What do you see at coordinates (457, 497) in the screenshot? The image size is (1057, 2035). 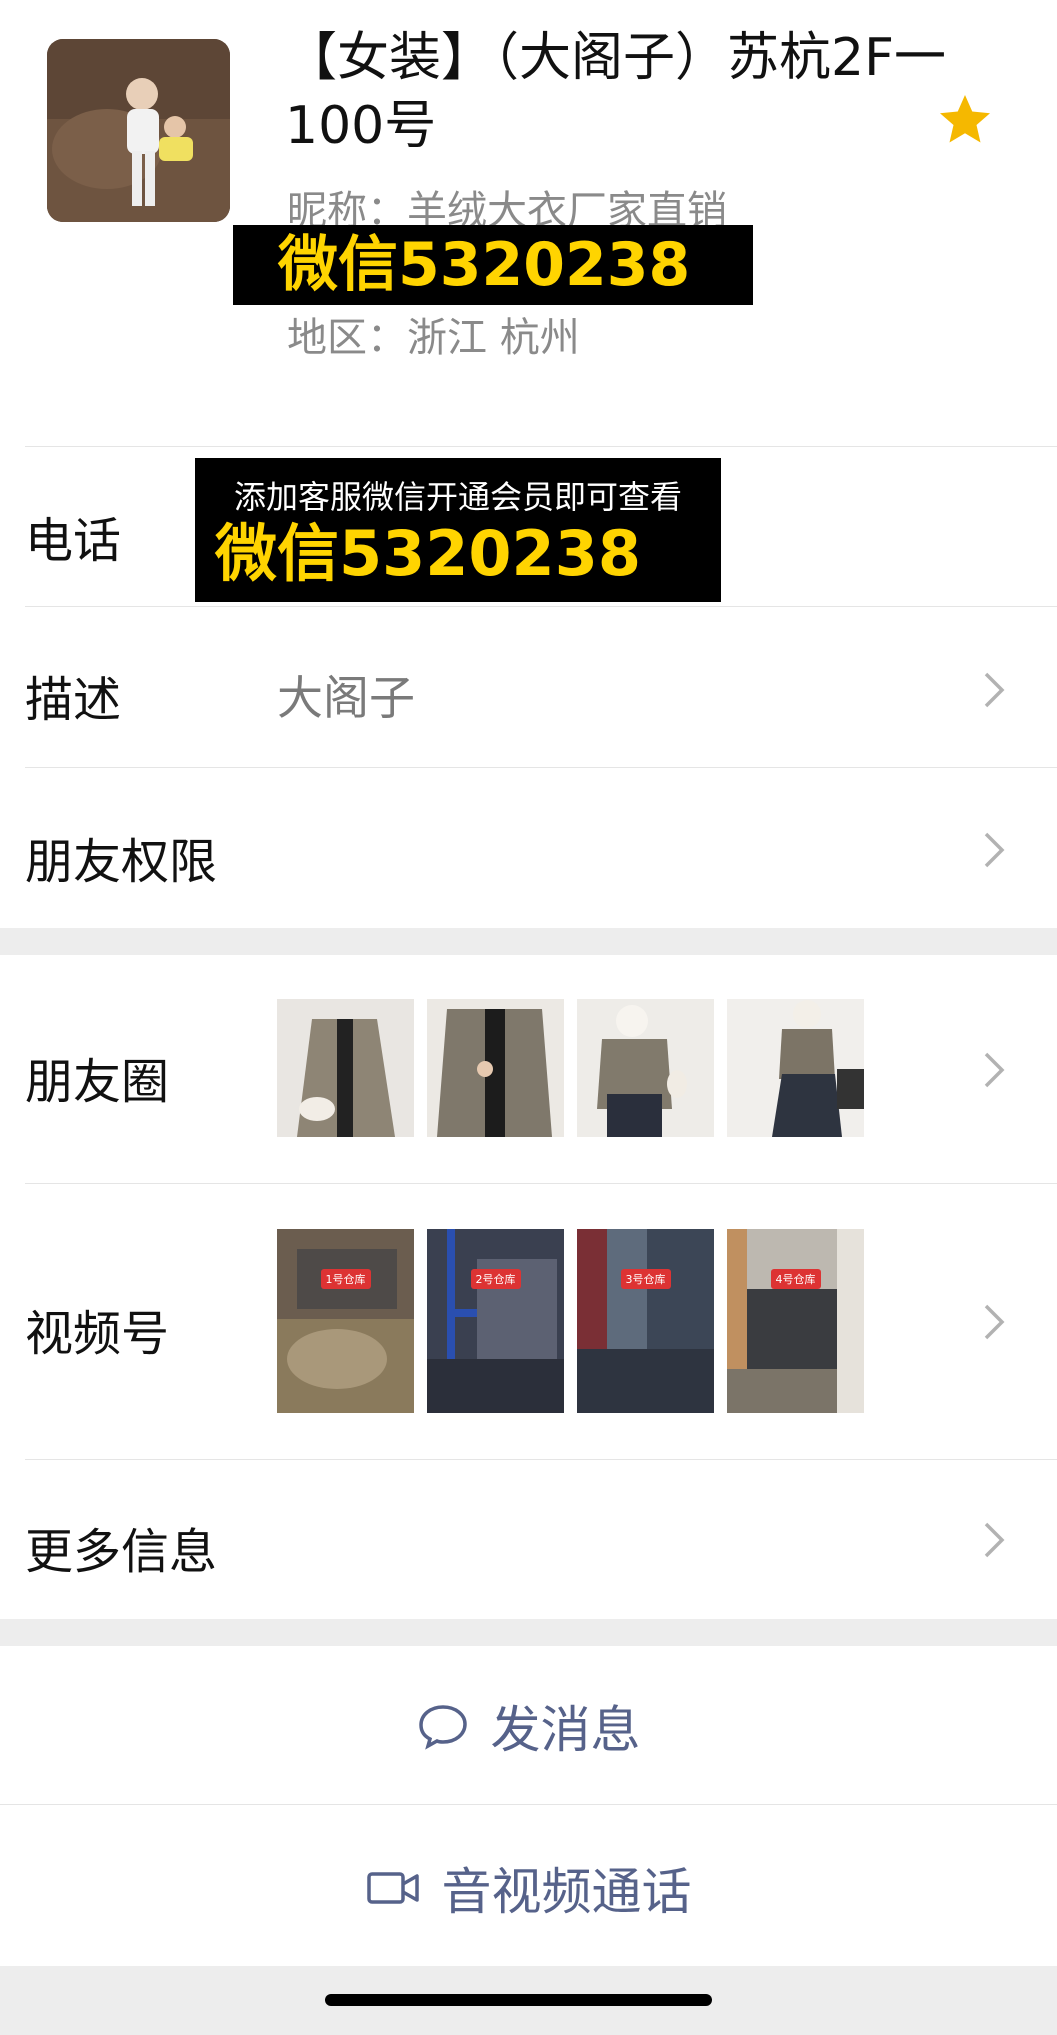 I see `phone-overlay-notice: 添加客服微信开通会员即可查看` at bounding box center [457, 497].